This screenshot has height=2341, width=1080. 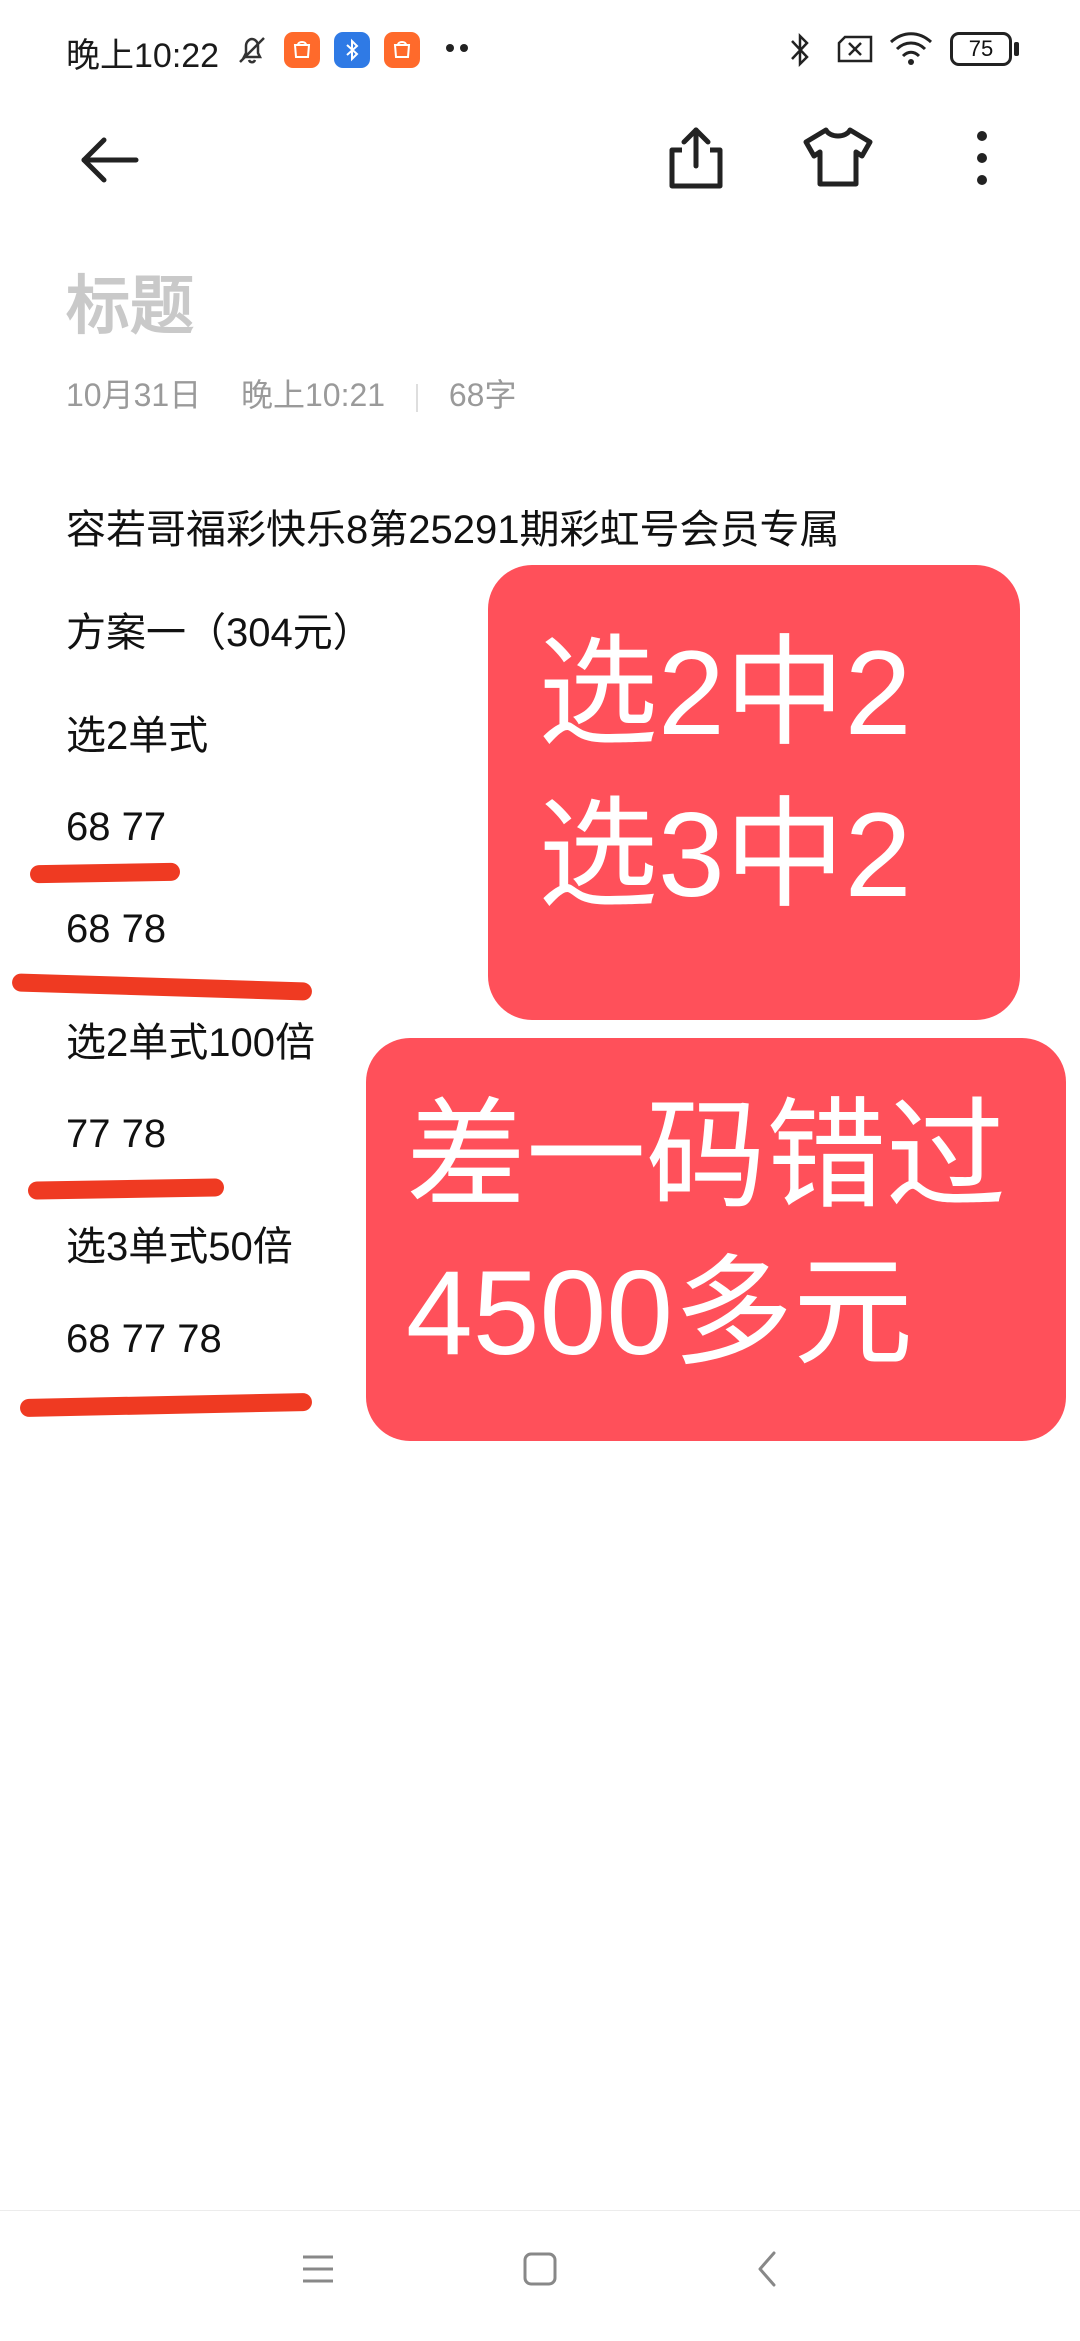 What do you see at coordinates (1016, 49) in the screenshot?
I see `battery-tip` at bounding box center [1016, 49].